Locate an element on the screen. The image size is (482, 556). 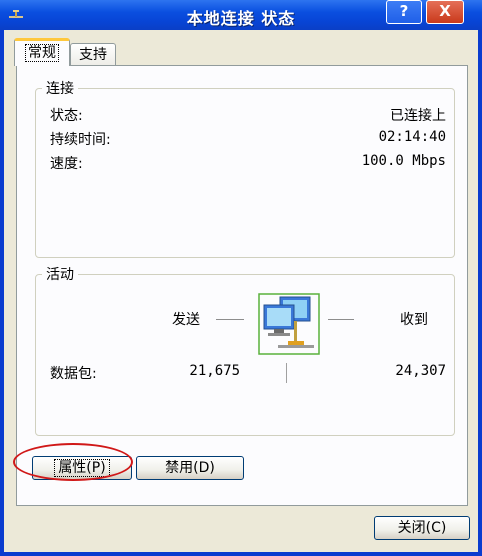
disable-button: 禁用(D) is located at coordinates (190, 468).